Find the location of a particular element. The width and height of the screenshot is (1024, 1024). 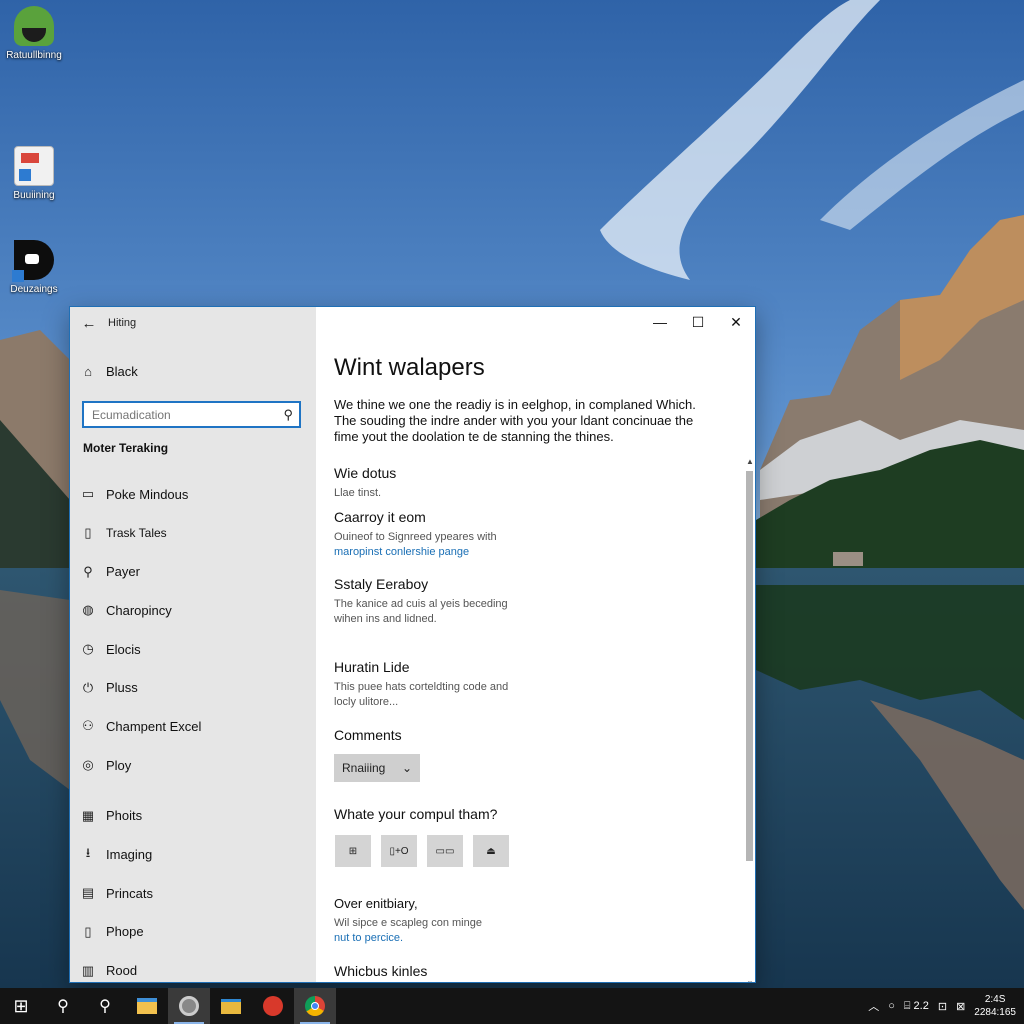

close-icon: ✕ is located at coordinates (736, 322).